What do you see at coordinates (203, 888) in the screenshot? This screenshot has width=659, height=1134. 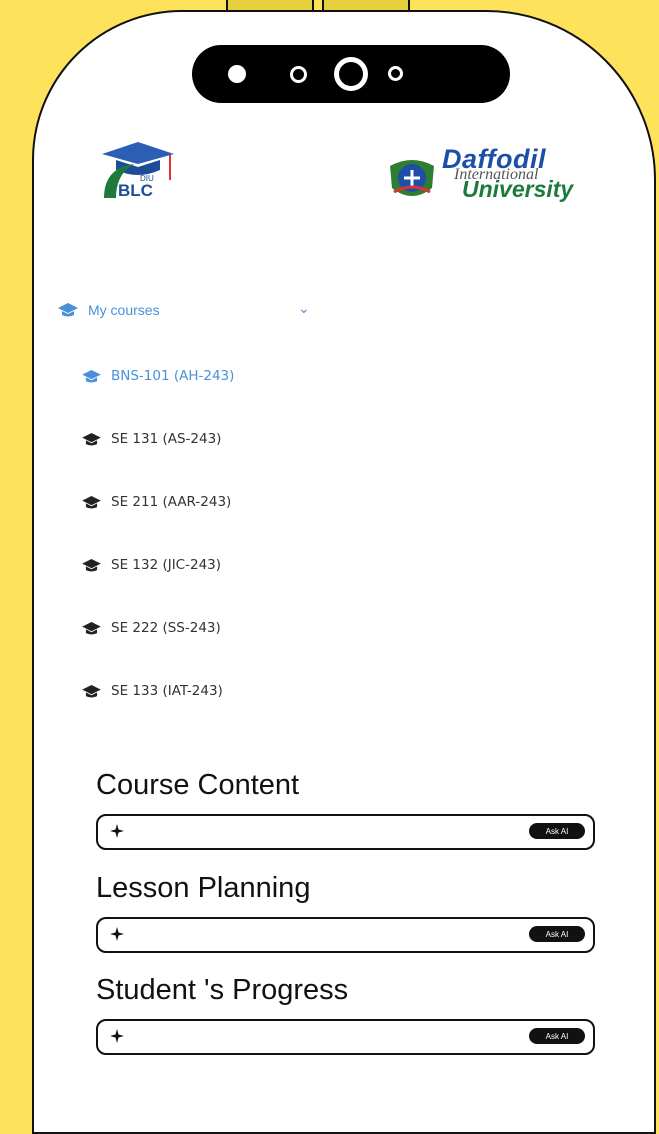 I see `section-title: Lesson Planning` at bounding box center [203, 888].